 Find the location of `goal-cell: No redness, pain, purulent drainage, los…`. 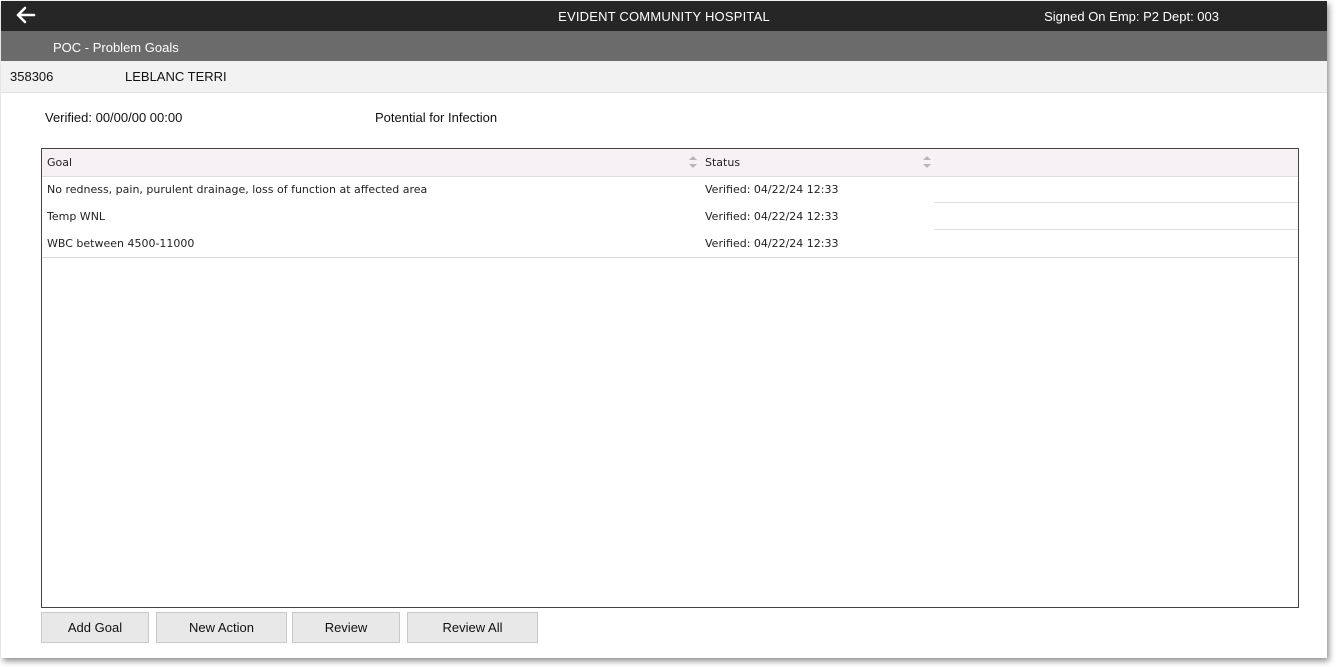

goal-cell: No redness, pain, purulent drainage, los… is located at coordinates (237, 189).